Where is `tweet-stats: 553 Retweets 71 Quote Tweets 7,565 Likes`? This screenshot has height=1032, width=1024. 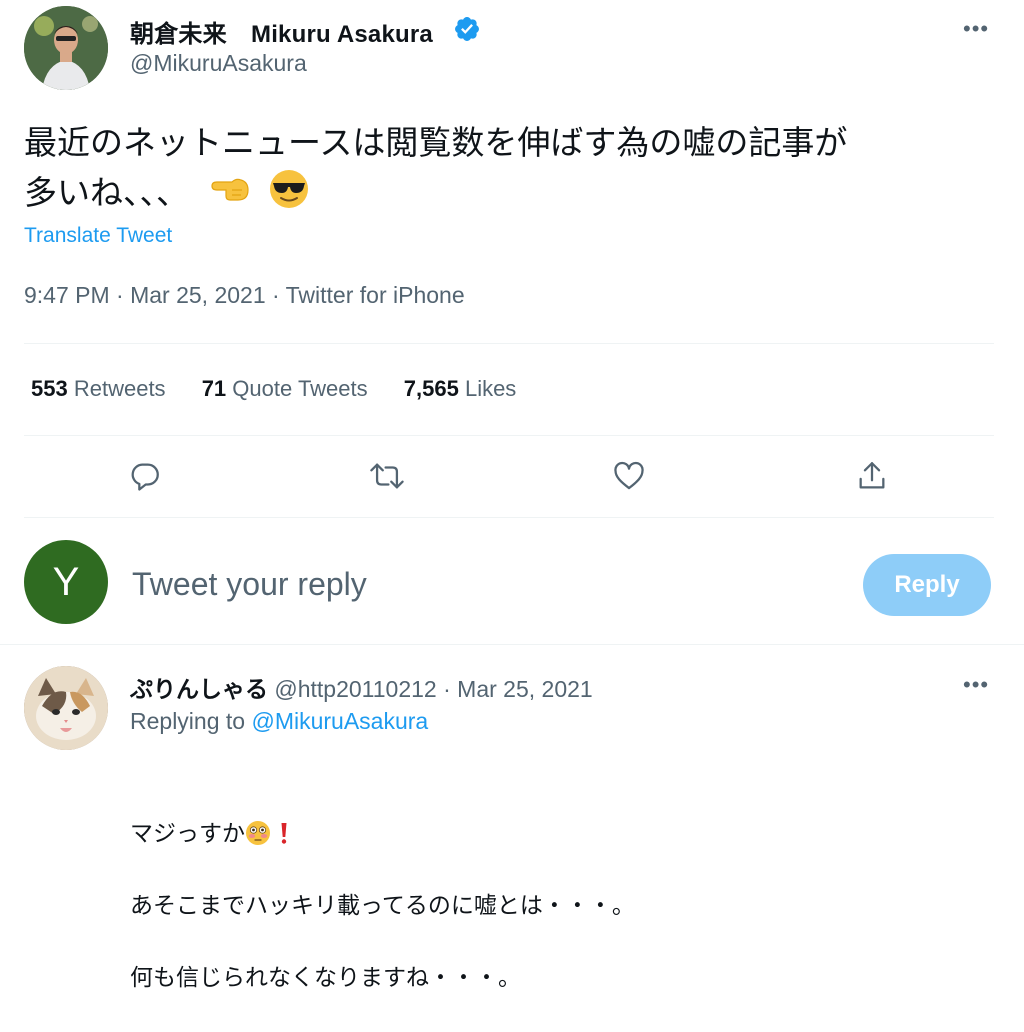
tweet-stats: 553 Retweets 71 Quote Tweets 7,565 Likes is located at coordinates (288, 389).